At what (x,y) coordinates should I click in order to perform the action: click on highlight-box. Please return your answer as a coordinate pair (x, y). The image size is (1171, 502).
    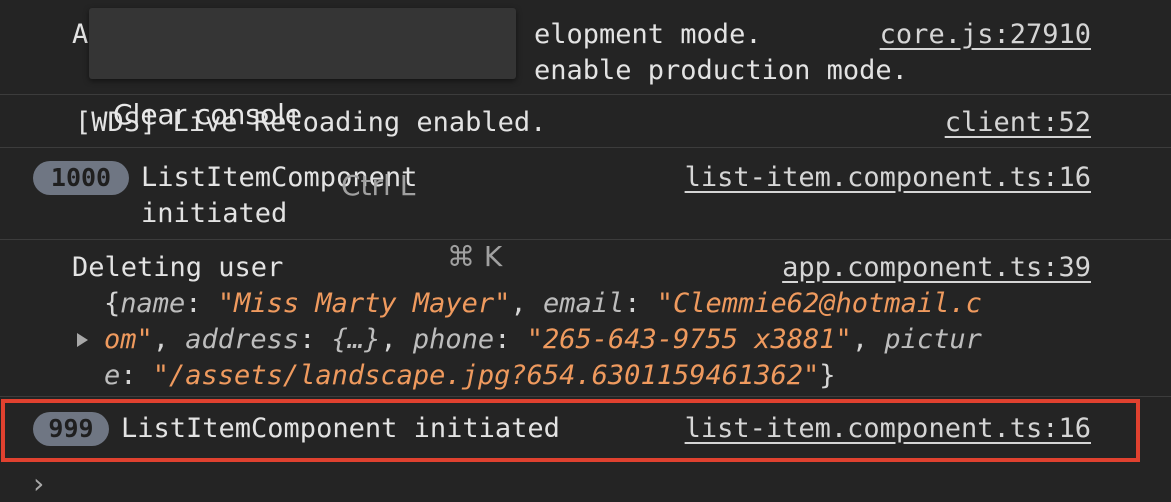
    Looking at the image, I should click on (570, 430).